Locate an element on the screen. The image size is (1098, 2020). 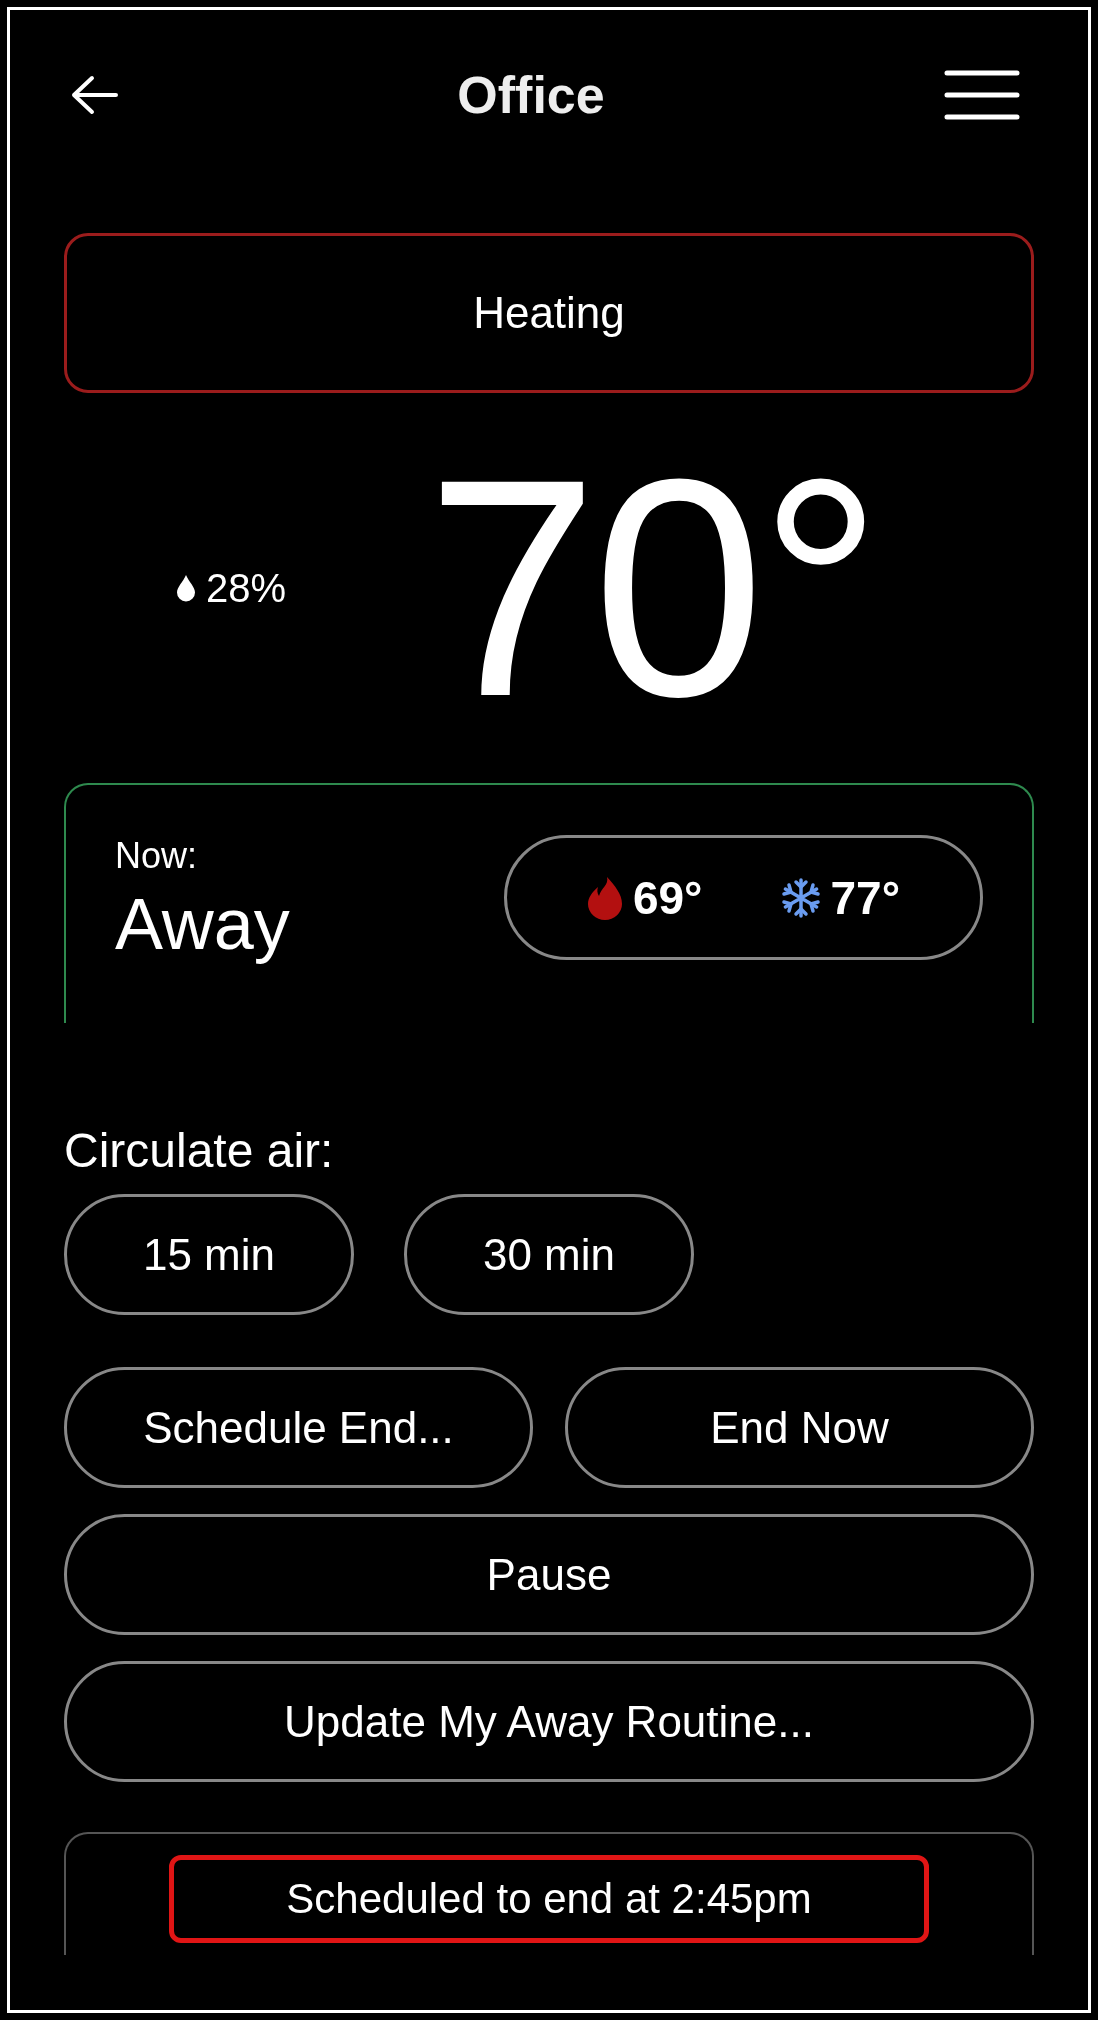
flame-icon is located at coordinates (604, 897).